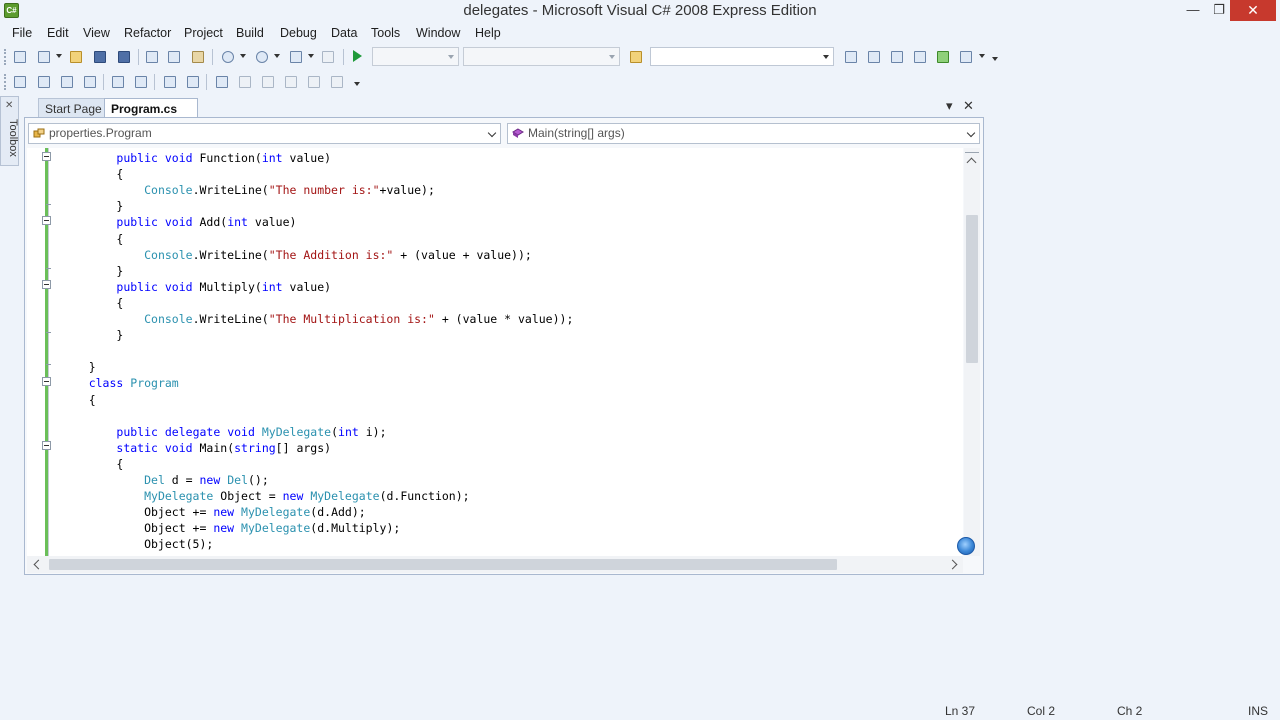 The image size is (1280, 720). What do you see at coordinates (20, 82) in the screenshot?
I see `object-browser-icon` at bounding box center [20, 82].